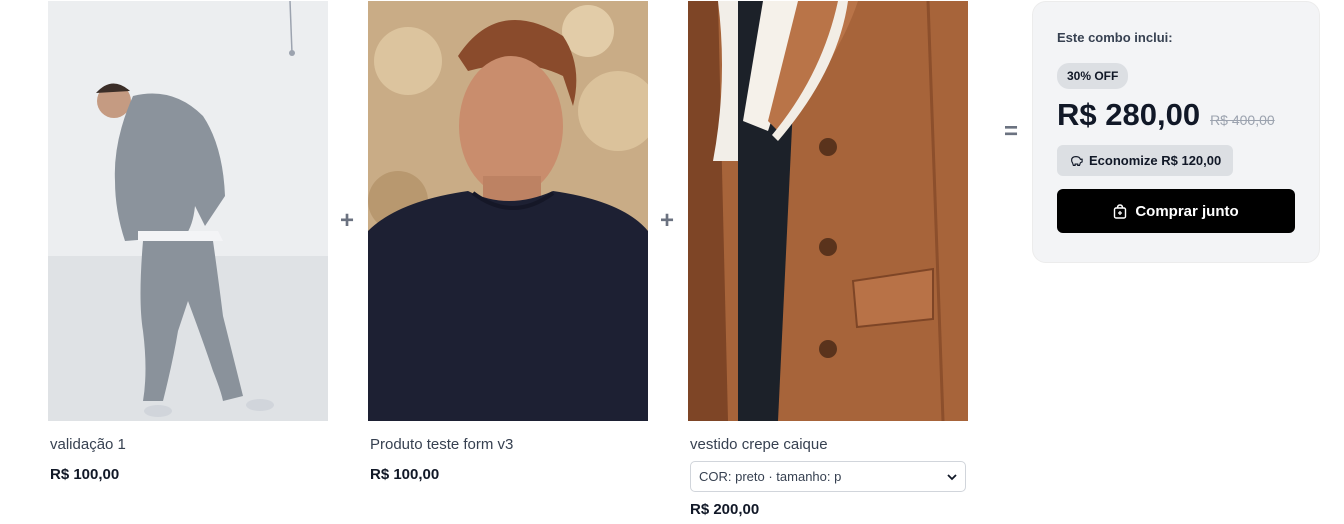 The width and height of the screenshot is (1344, 524). I want to click on combo-price: R$ 280,00, so click(1129, 114).